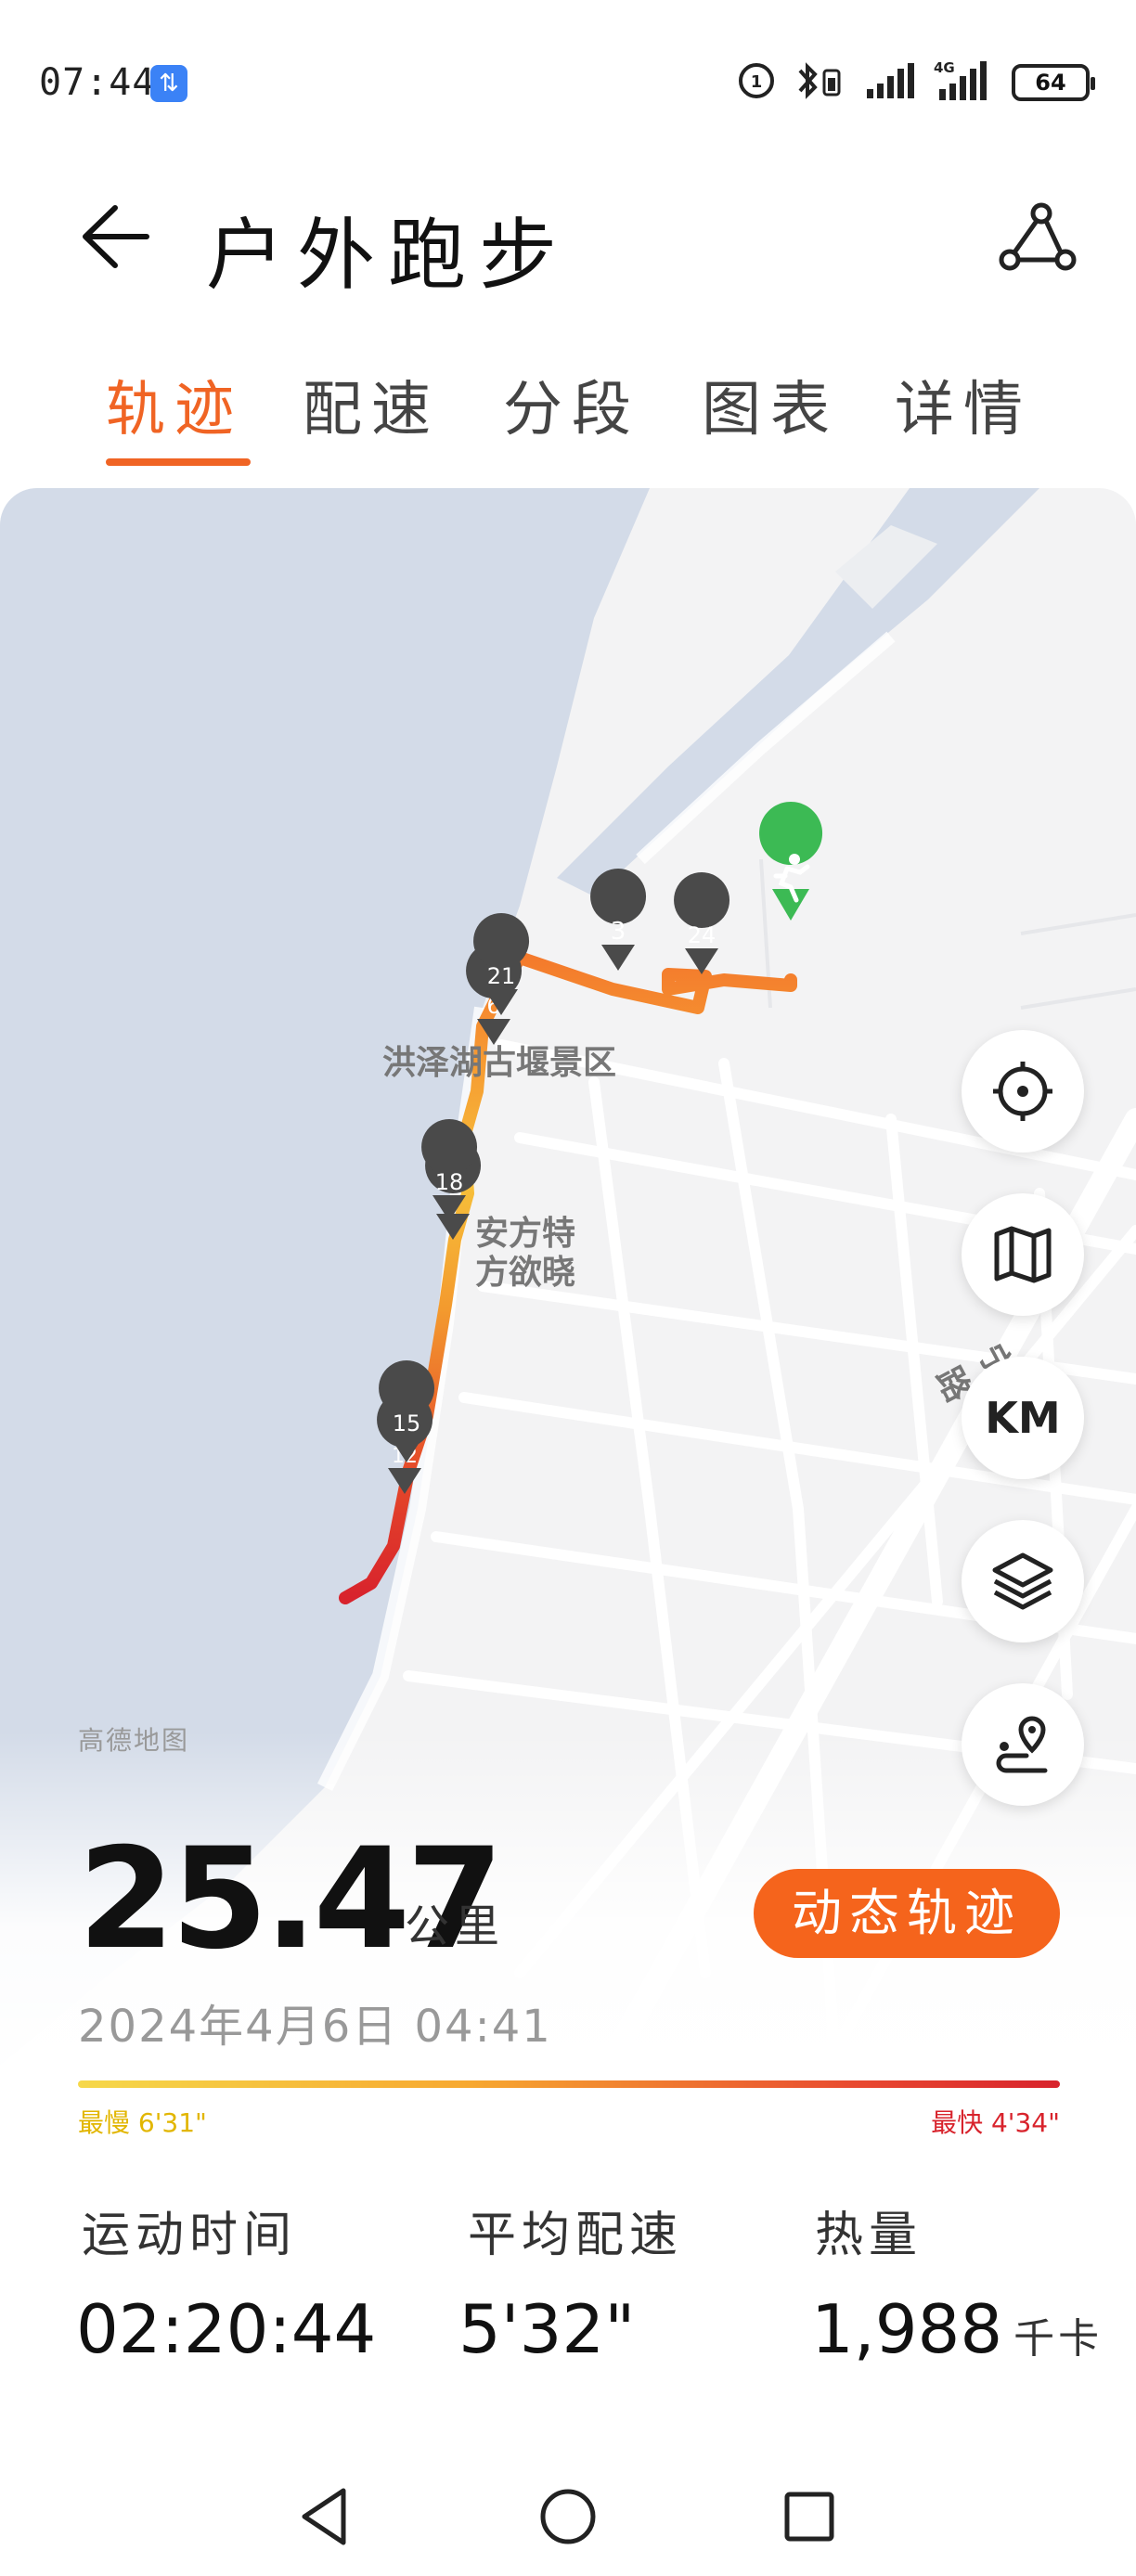 Image resolution: width=1136 pixels, height=2576 pixels. I want to click on arrow-left-icon, so click(116, 237).